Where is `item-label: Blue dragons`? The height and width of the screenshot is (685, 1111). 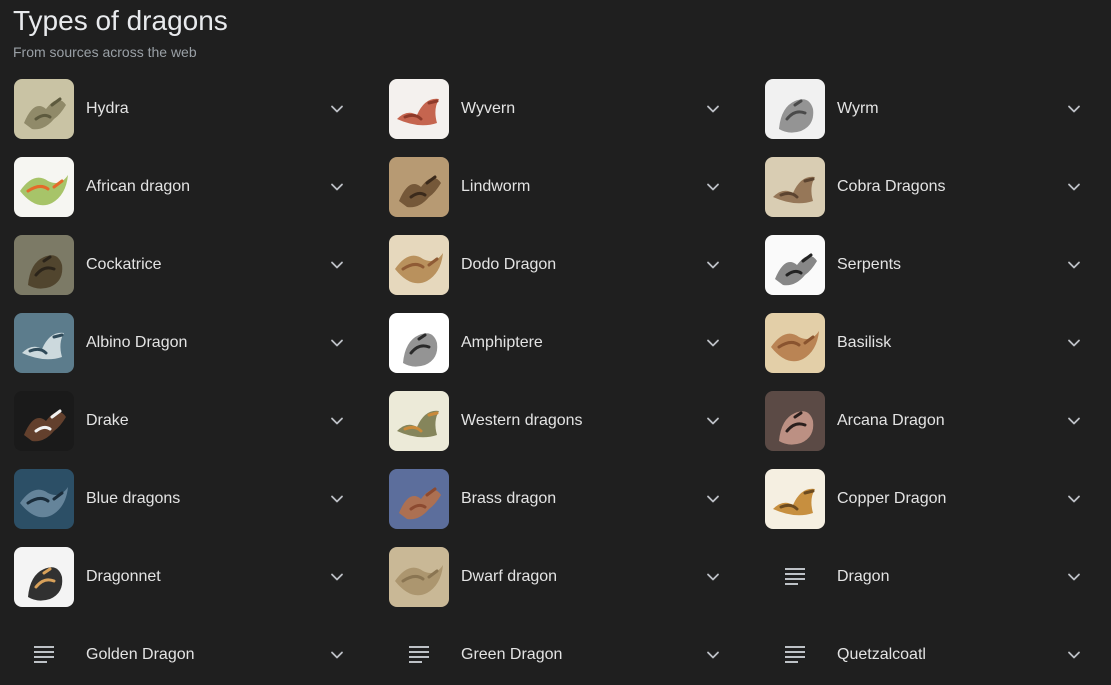 item-label: Blue dragons is located at coordinates (133, 498).